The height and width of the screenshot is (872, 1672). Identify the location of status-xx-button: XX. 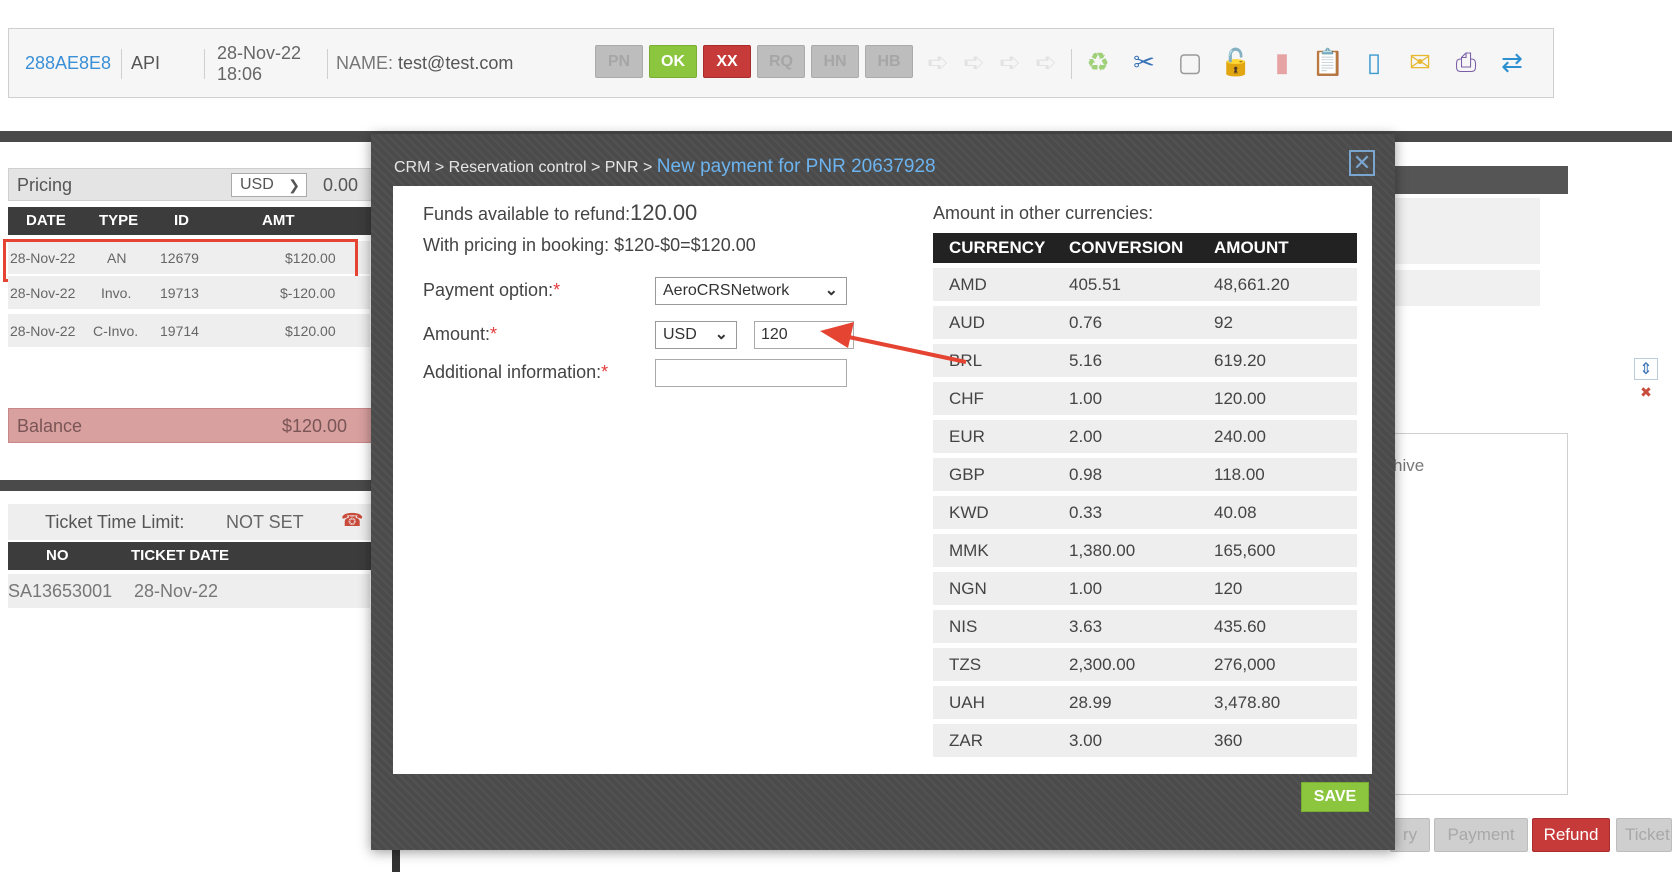
(727, 61).